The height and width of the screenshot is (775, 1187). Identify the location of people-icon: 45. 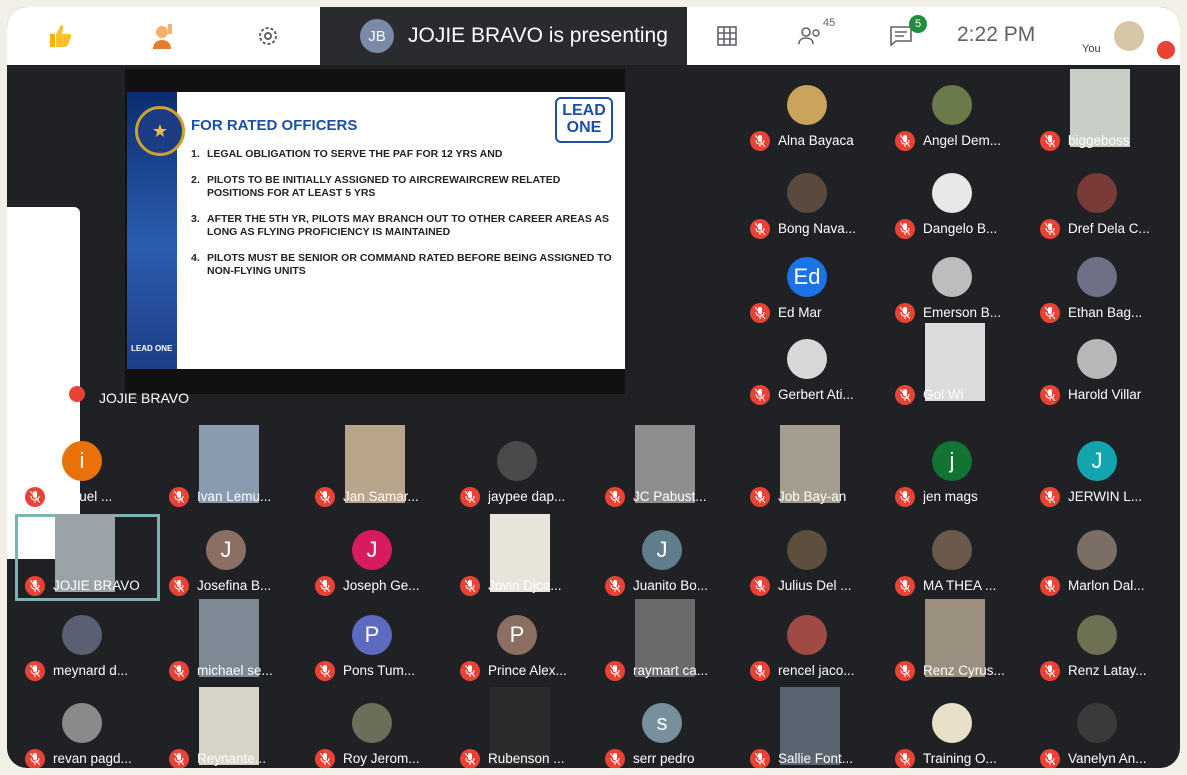
(812, 36).